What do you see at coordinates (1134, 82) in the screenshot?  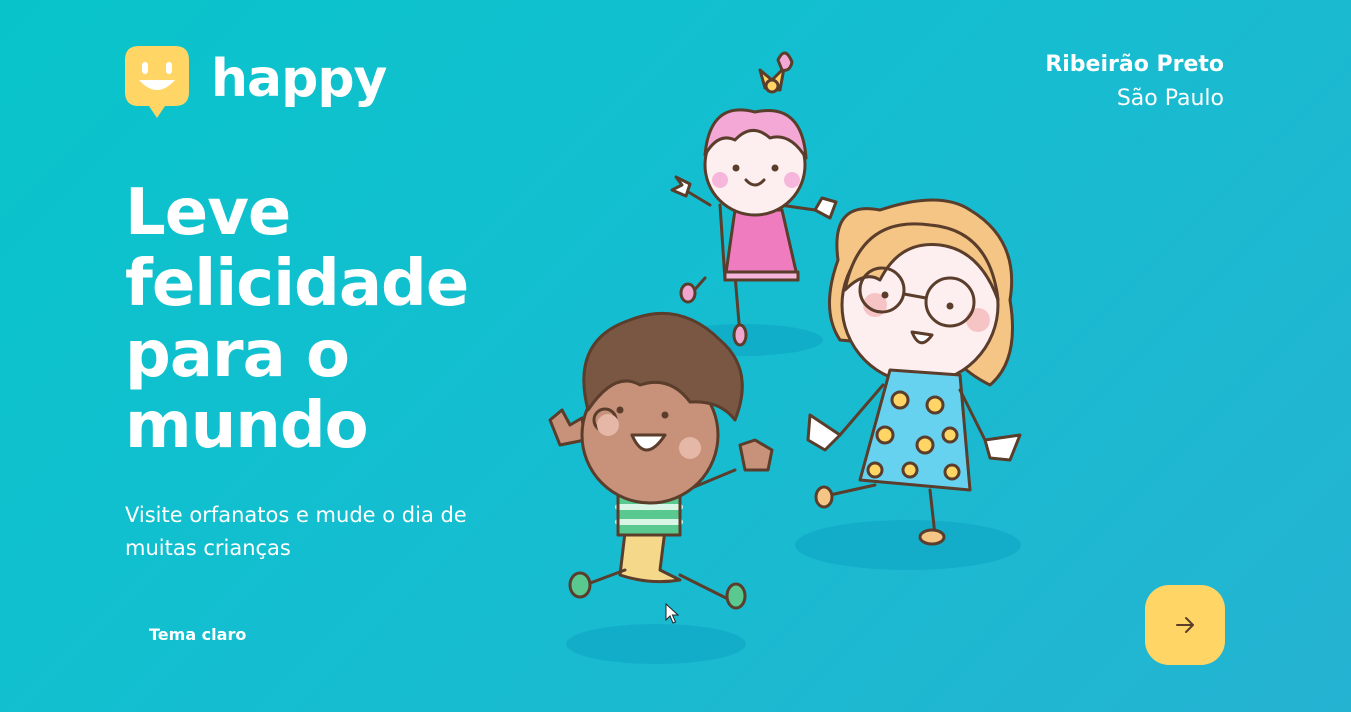 I see `location: Ribeirão Preto São Paulo` at bounding box center [1134, 82].